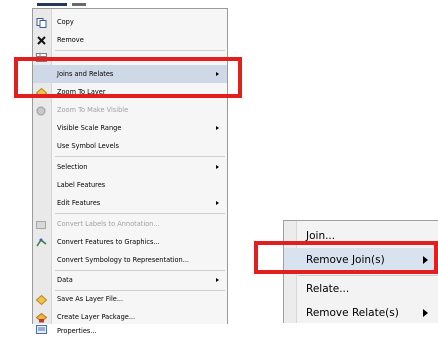  Describe the element at coordinates (41, 317) in the screenshot. I see `layer-package-icon` at that location.